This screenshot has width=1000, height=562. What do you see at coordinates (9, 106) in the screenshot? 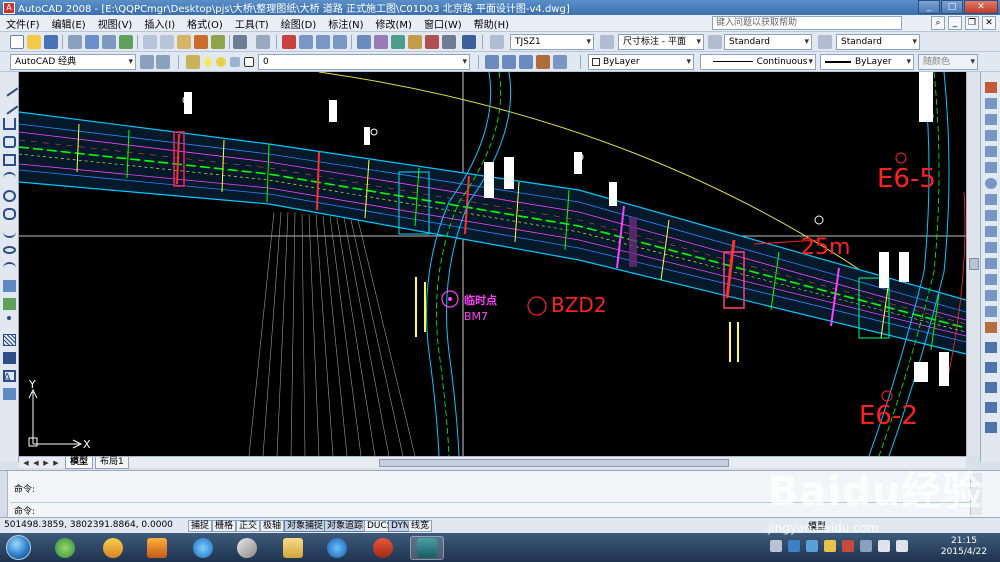
I see `construction-line-icon` at bounding box center [9, 106].